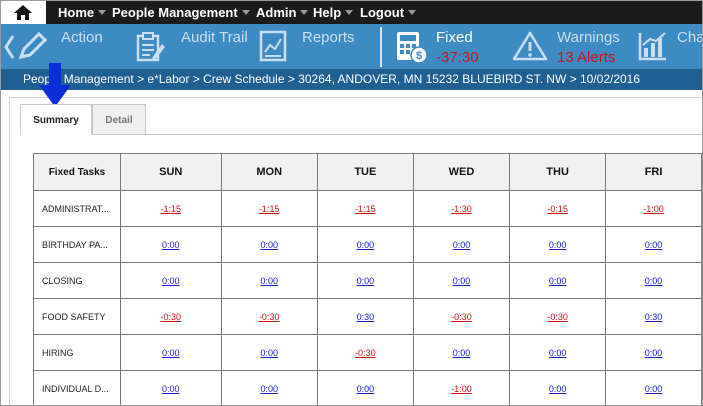  Describe the element at coordinates (150, 47) in the screenshot. I see `clipboard-icon` at that location.